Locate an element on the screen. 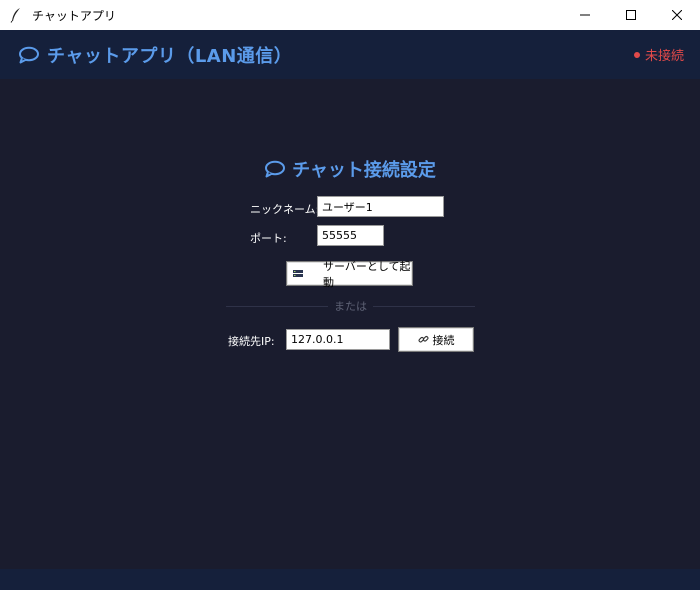 The height and width of the screenshot is (590, 700). port-label: ポート: is located at coordinates (268, 238).